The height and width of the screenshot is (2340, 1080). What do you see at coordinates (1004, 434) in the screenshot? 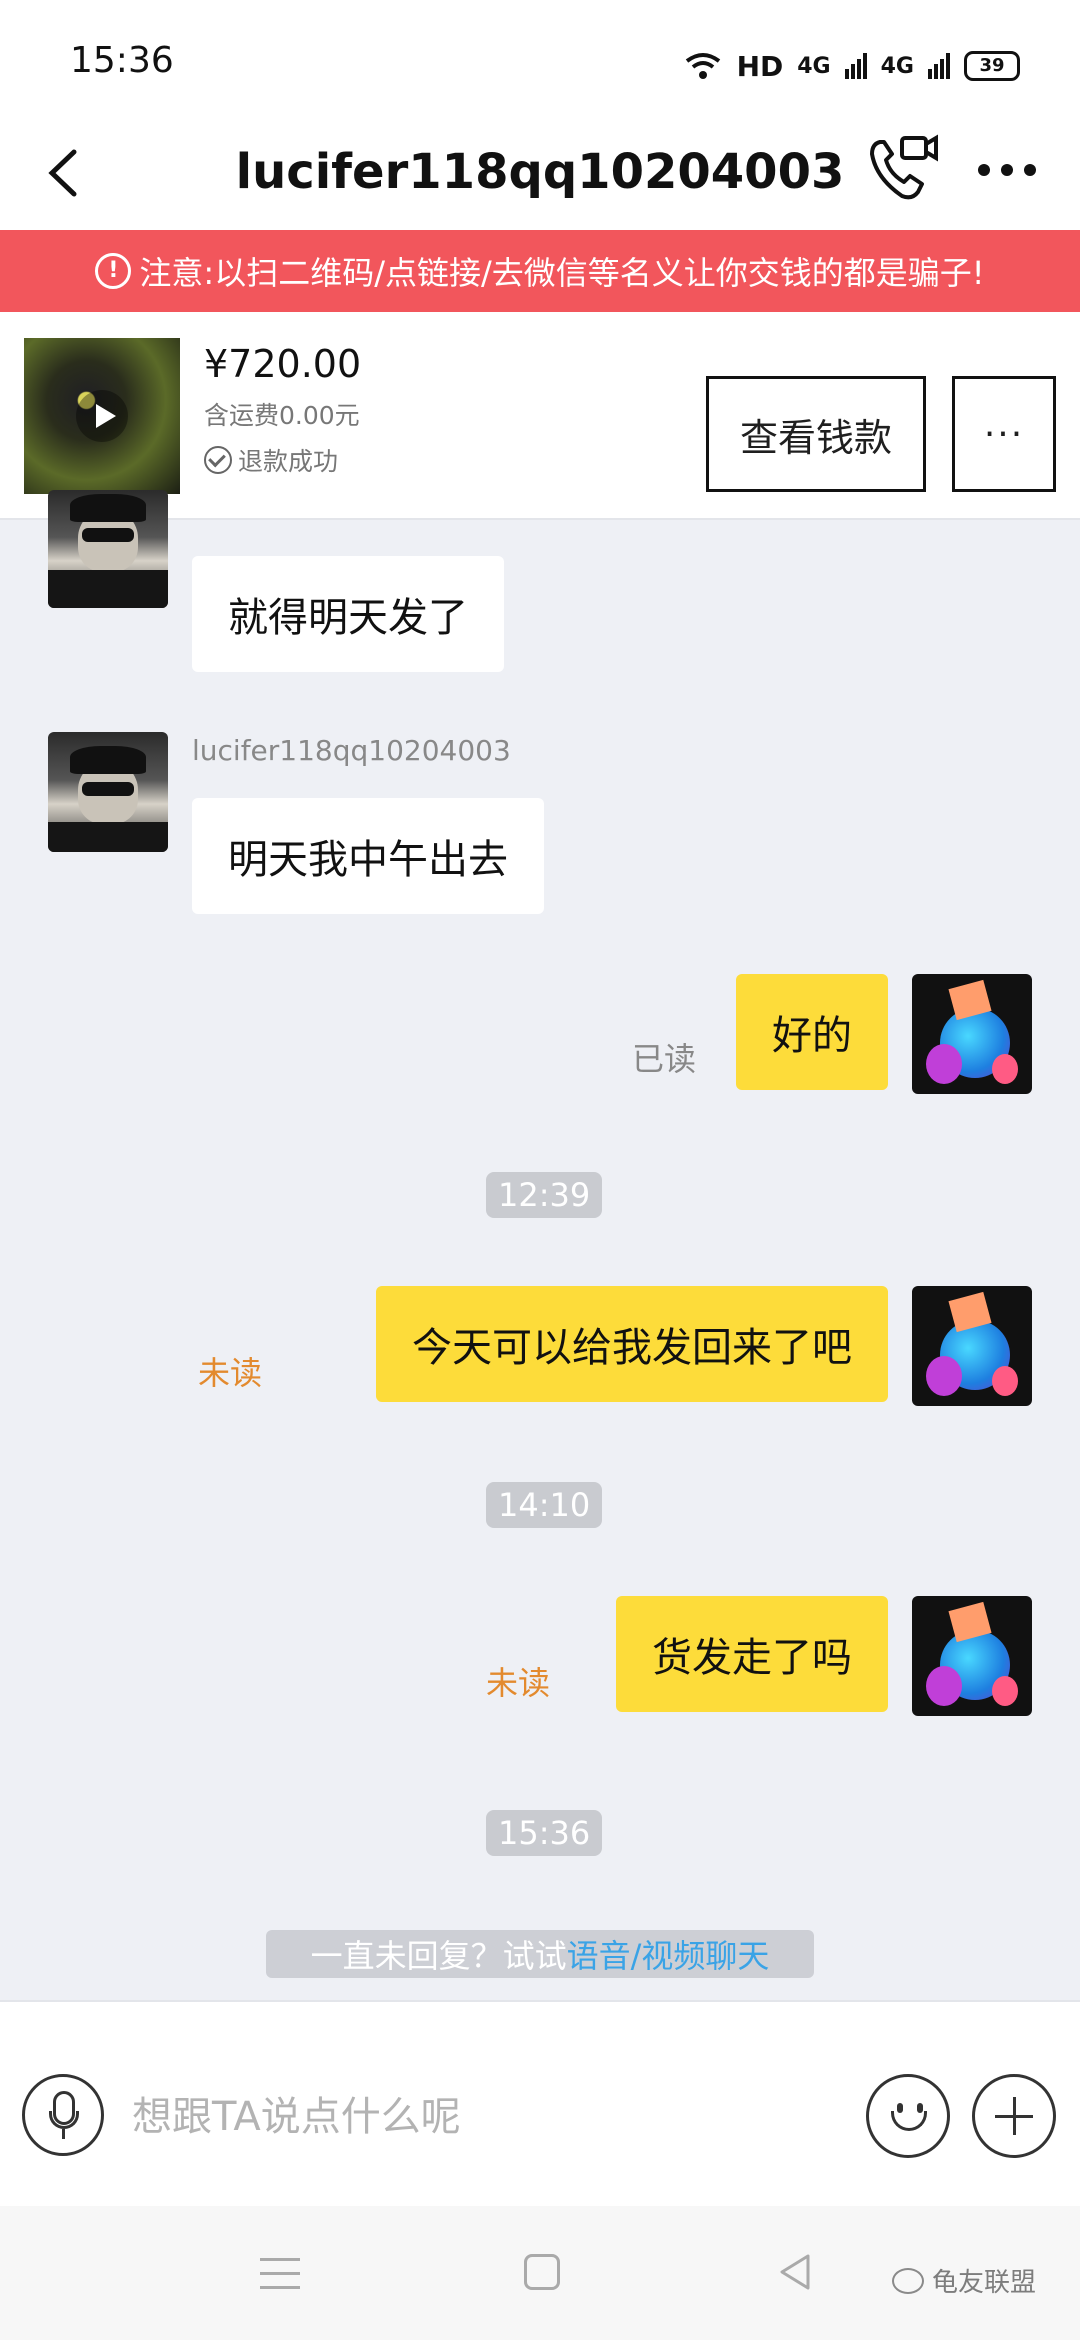
I see `card-more-button: ···` at bounding box center [1004, 434].